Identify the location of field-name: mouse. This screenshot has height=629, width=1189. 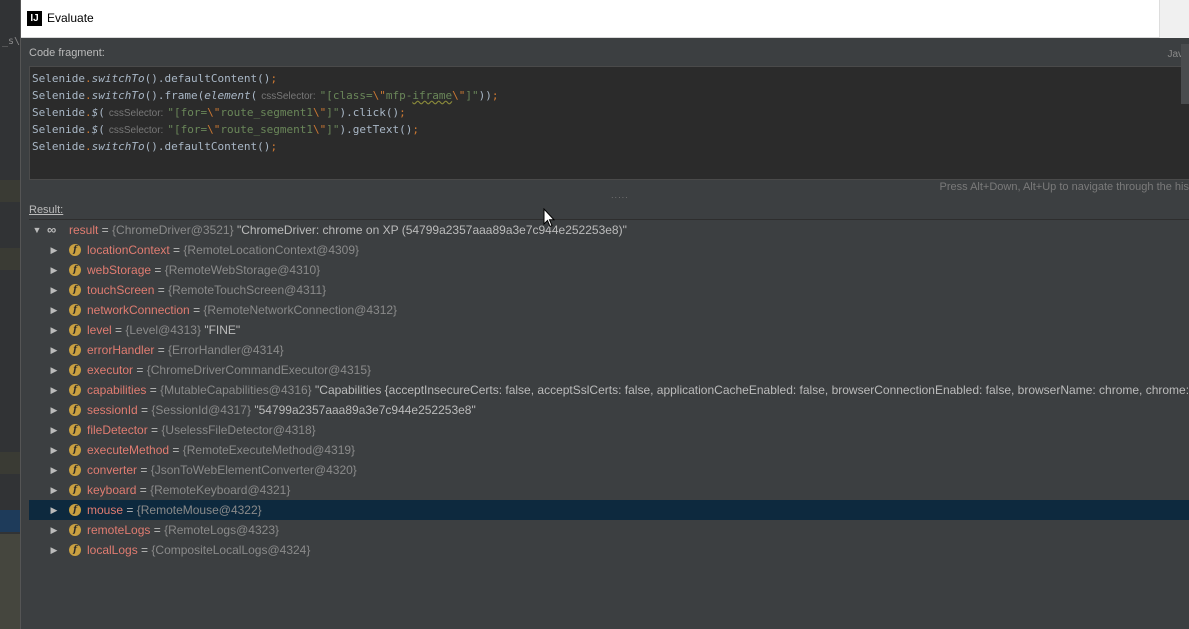
(105, 510).